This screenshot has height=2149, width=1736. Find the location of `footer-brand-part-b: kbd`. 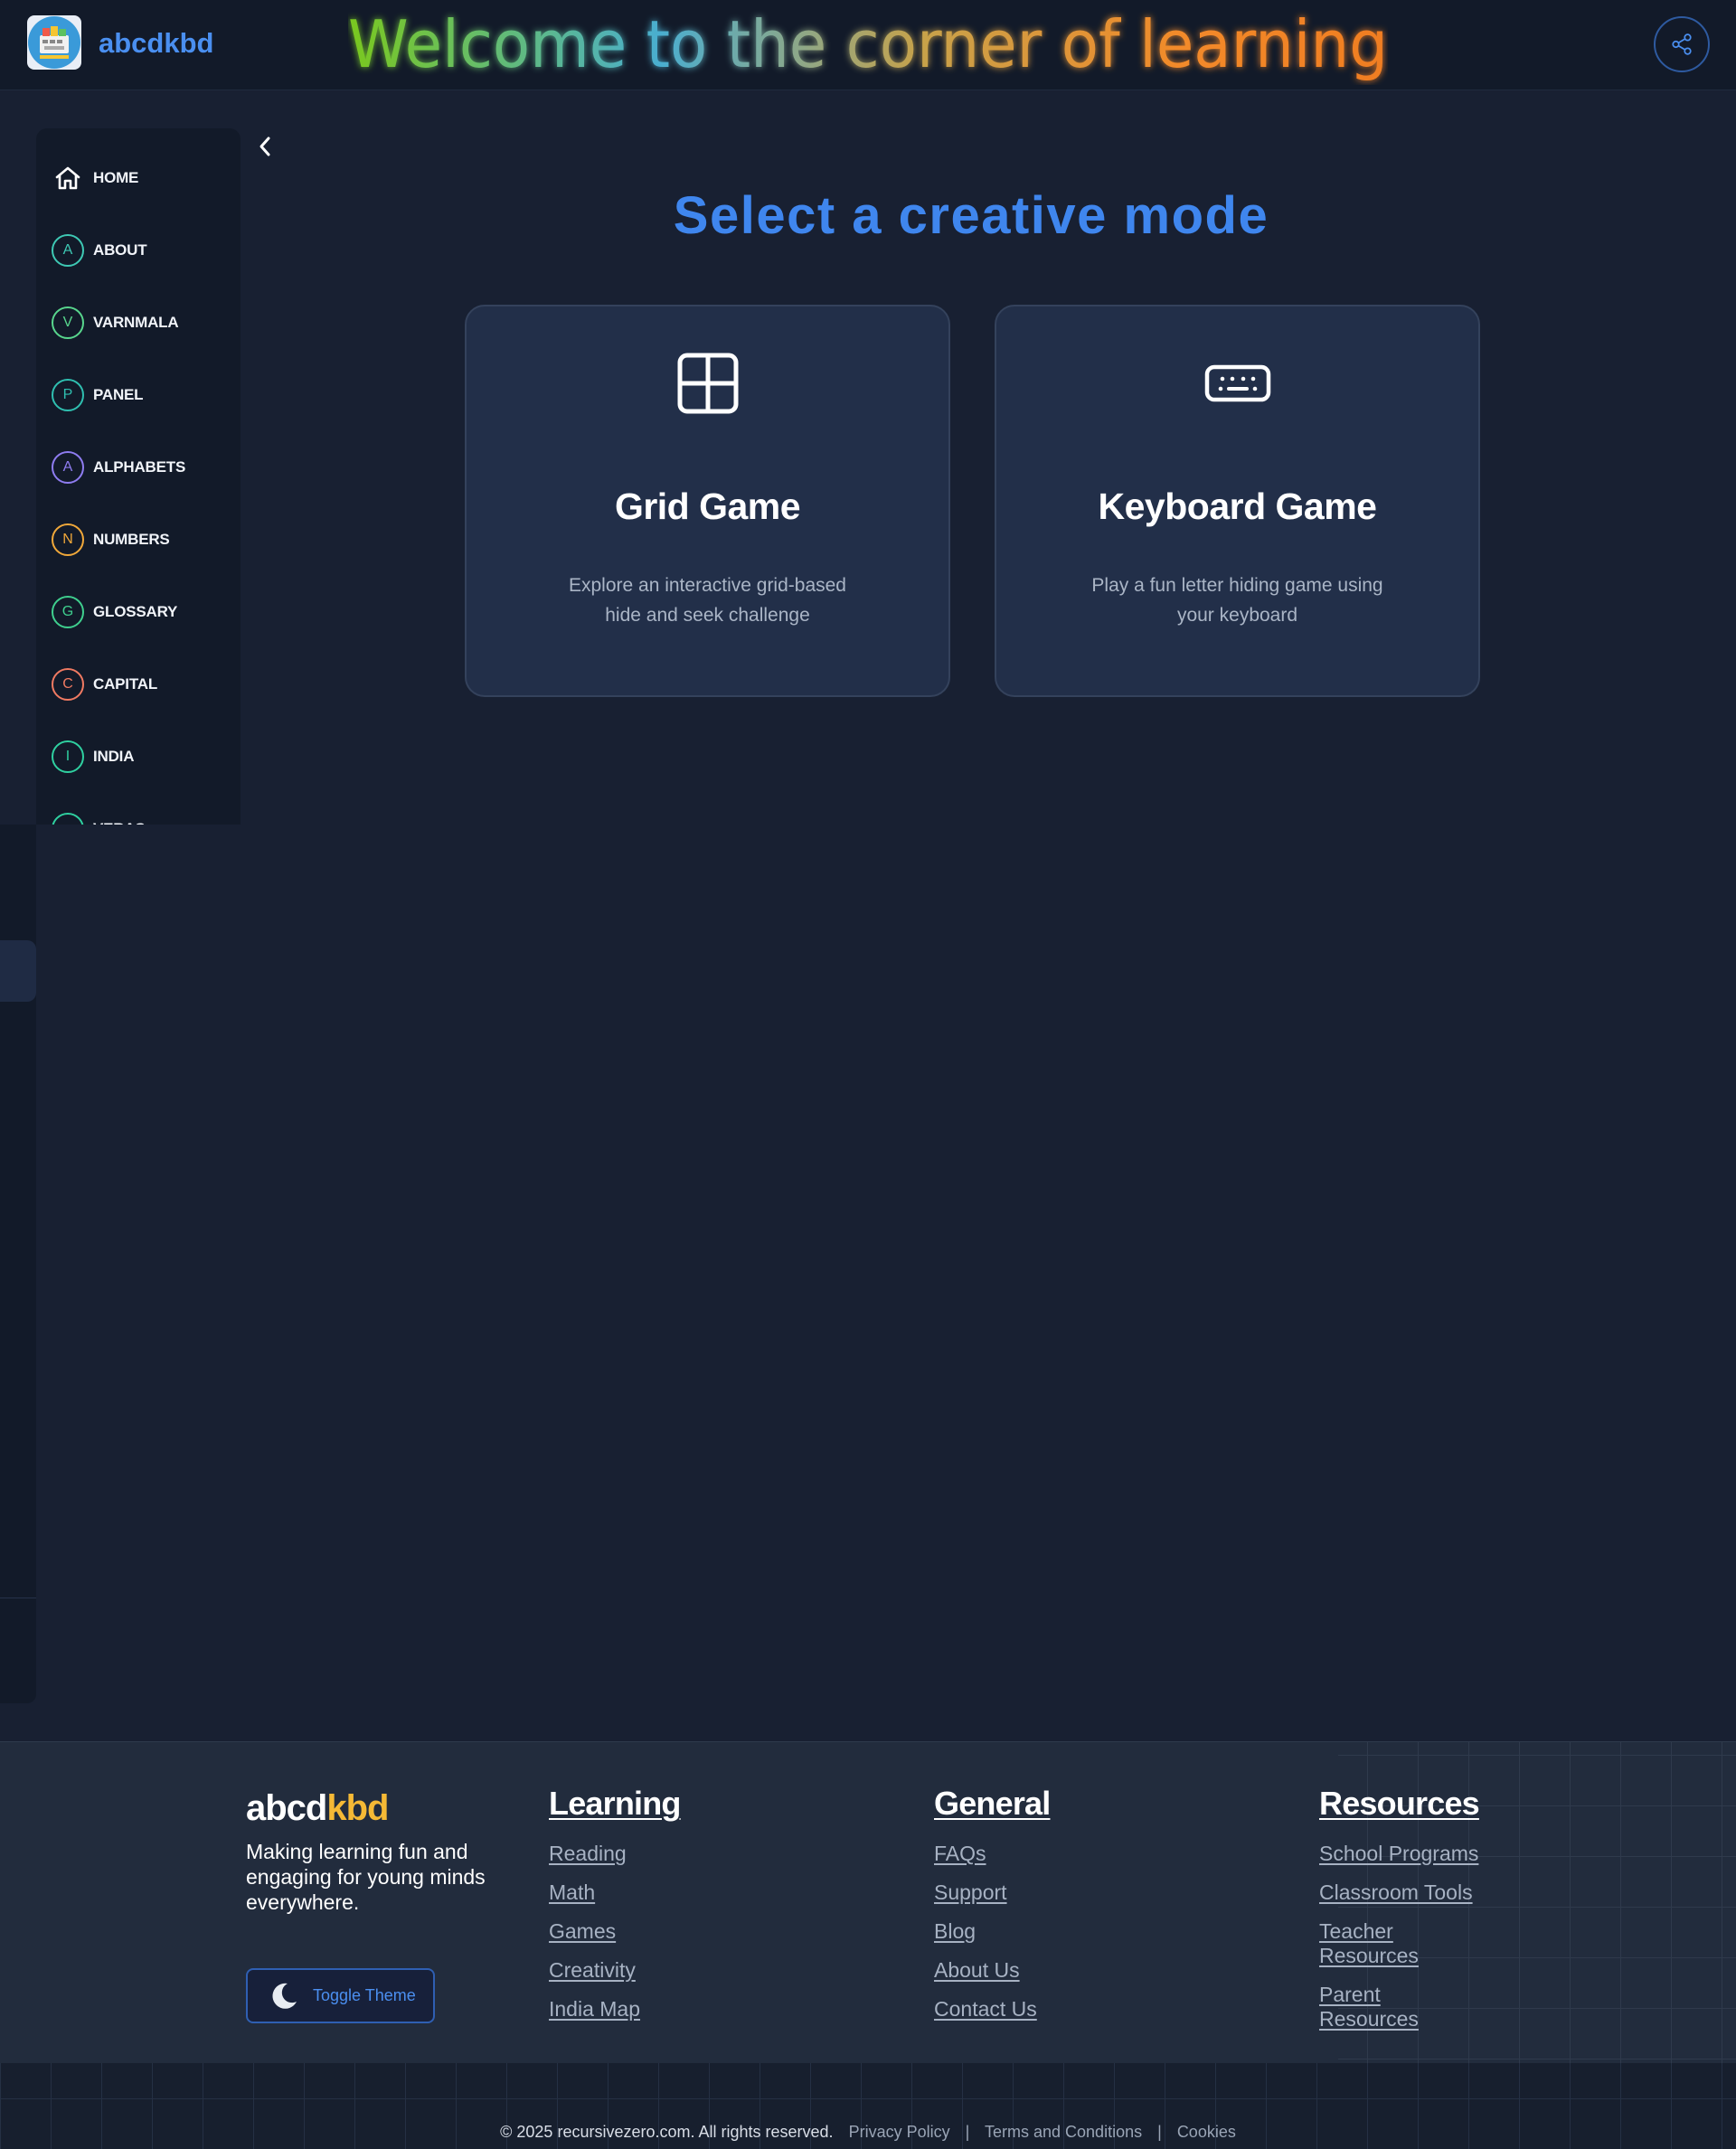

footer-brand-part-b: kbd is located at coordinates (357, 1808).